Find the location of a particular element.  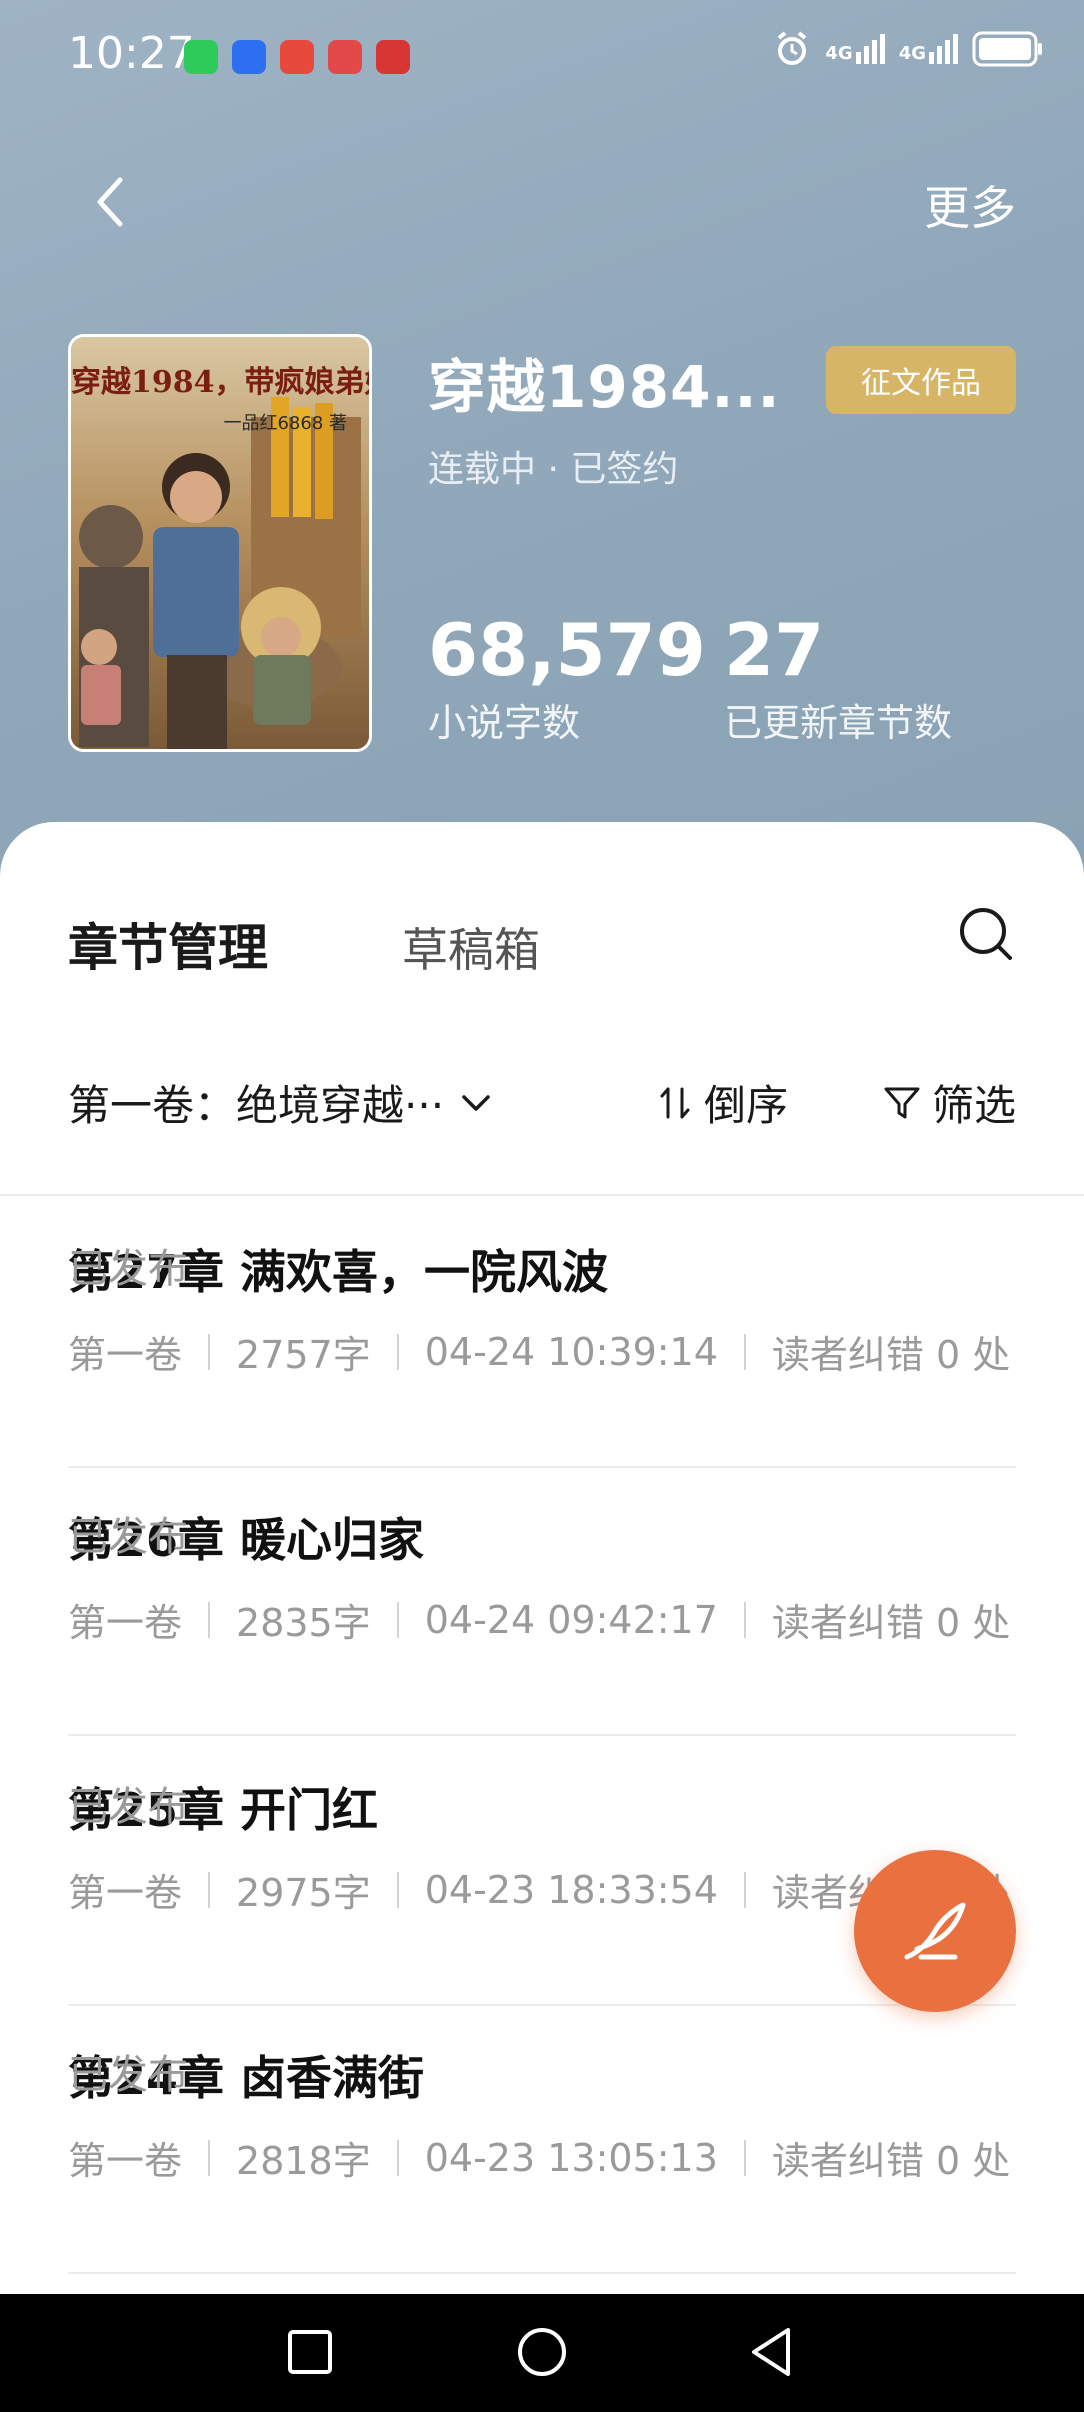

book-meta: 连载中 · 已签约 is located at coordinates (553, 469).